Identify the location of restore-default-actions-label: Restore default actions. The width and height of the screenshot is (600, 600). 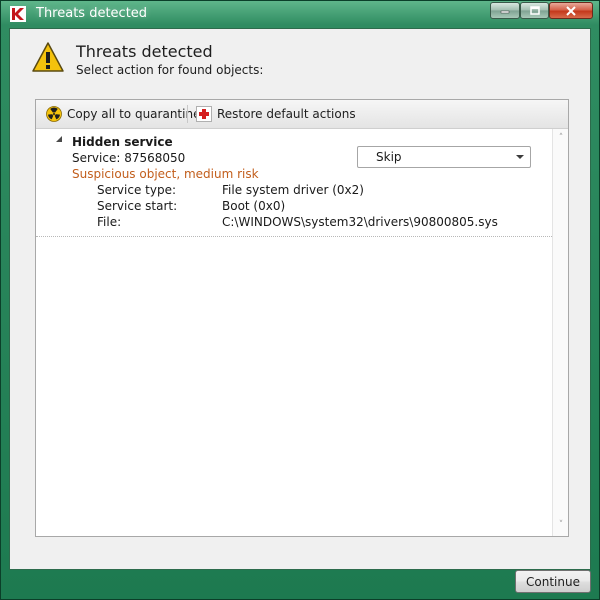
(286, 114).